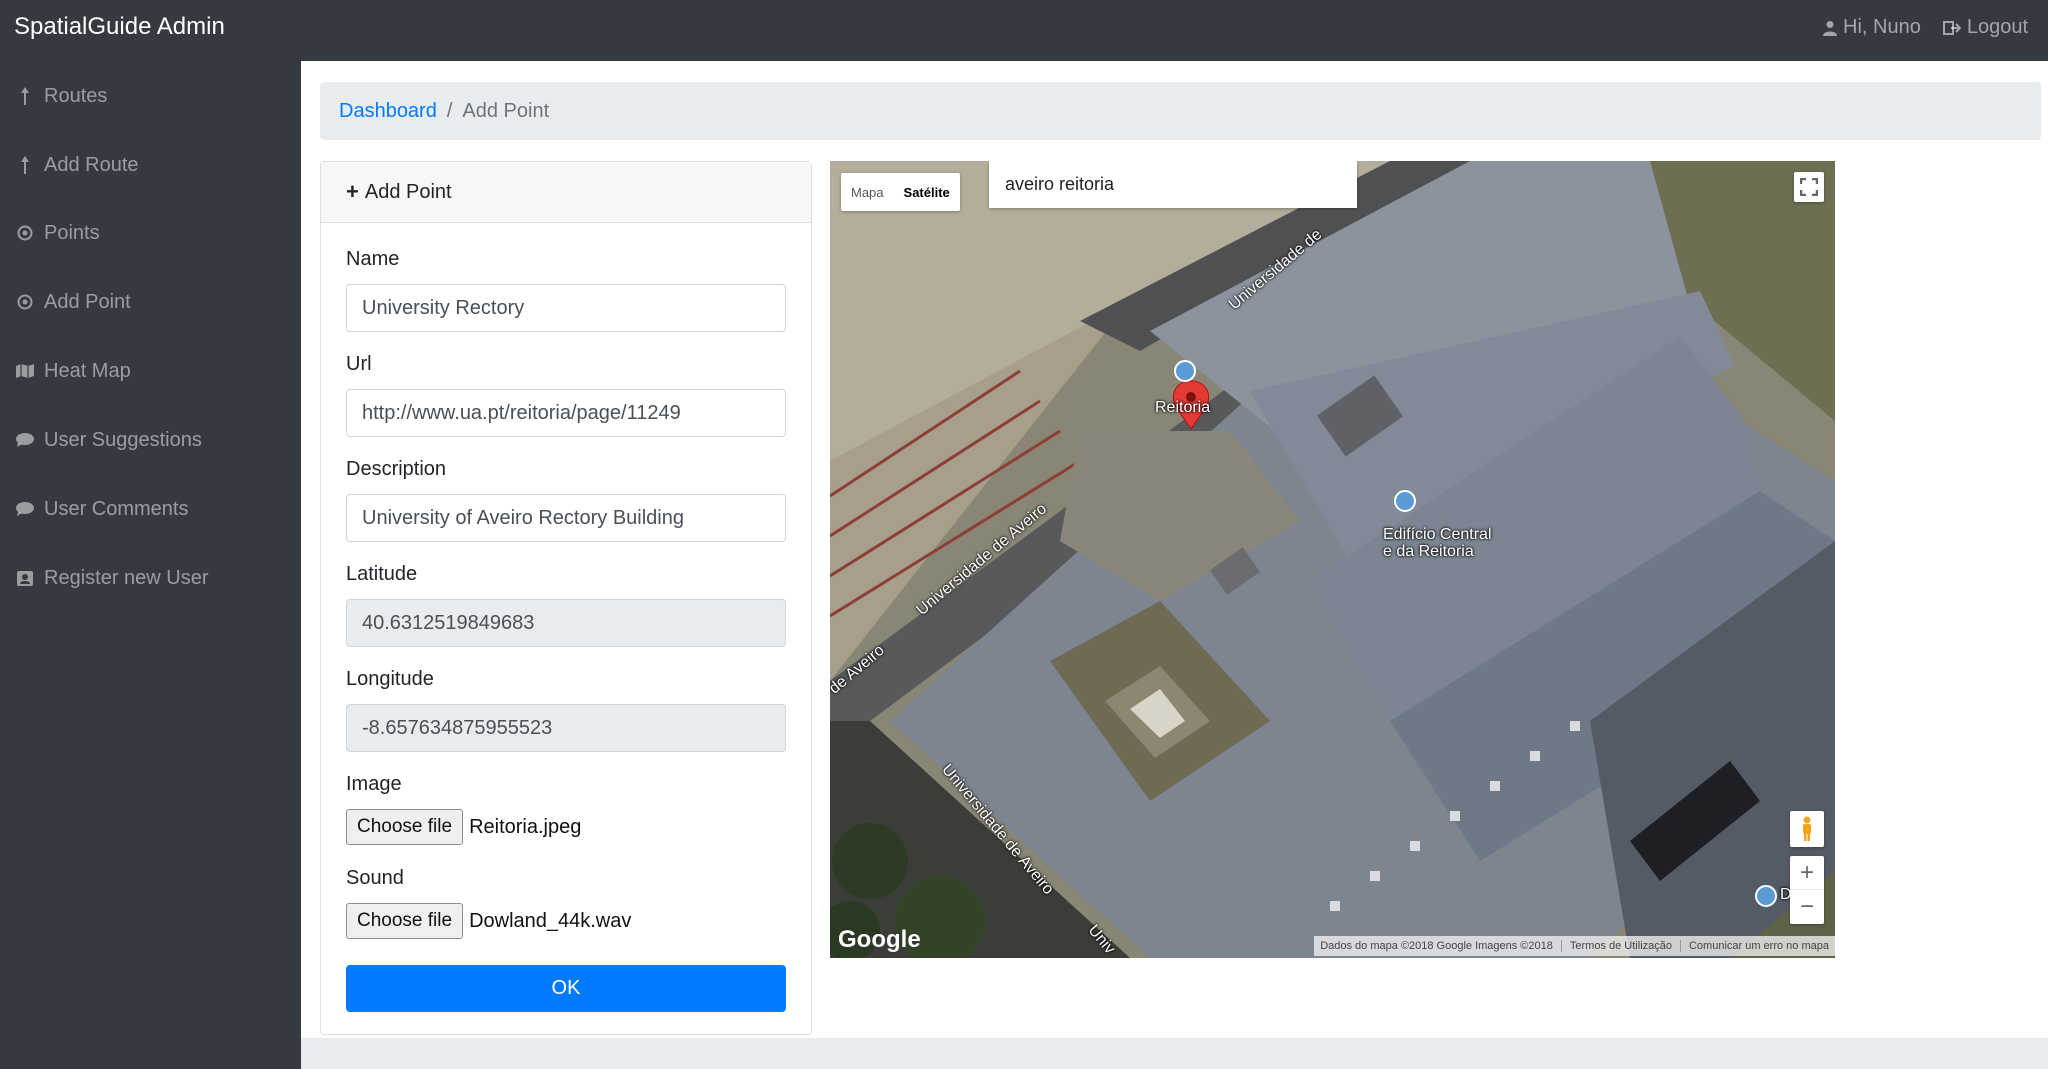  I want to click on url-input, so click(566, 413).